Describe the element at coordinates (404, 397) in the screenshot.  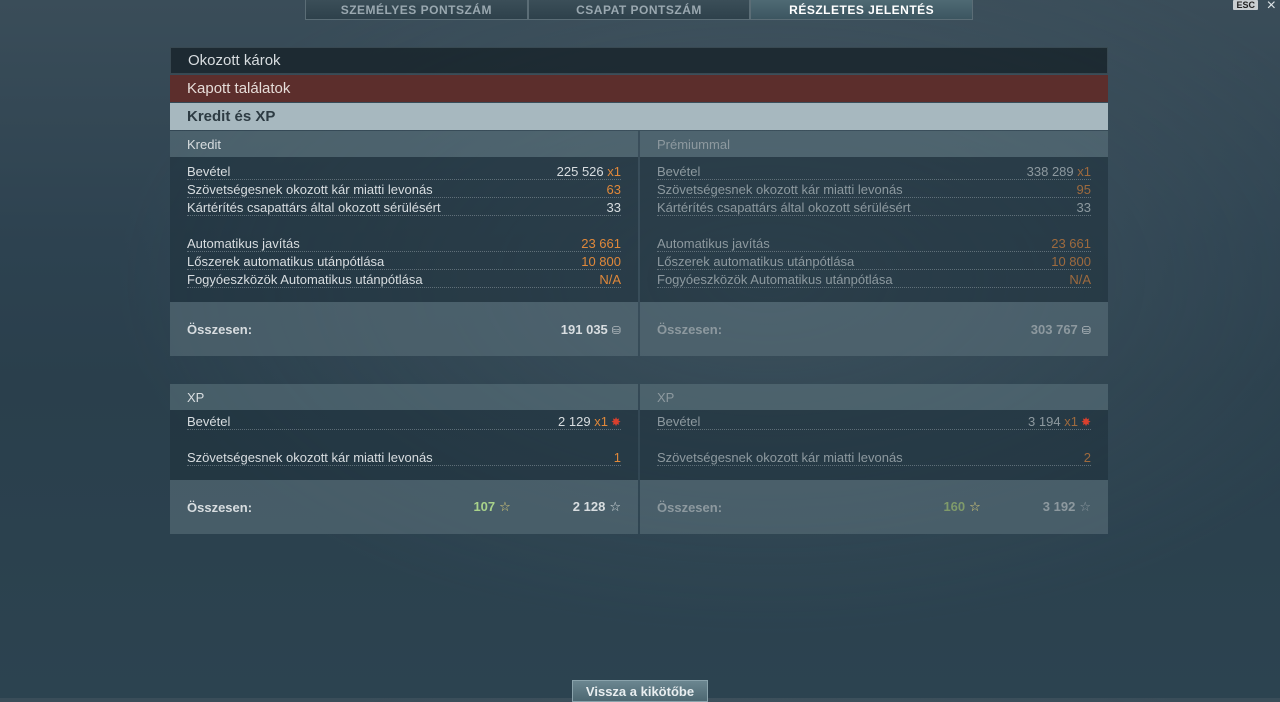
I see `xp-header: XP` at that location.